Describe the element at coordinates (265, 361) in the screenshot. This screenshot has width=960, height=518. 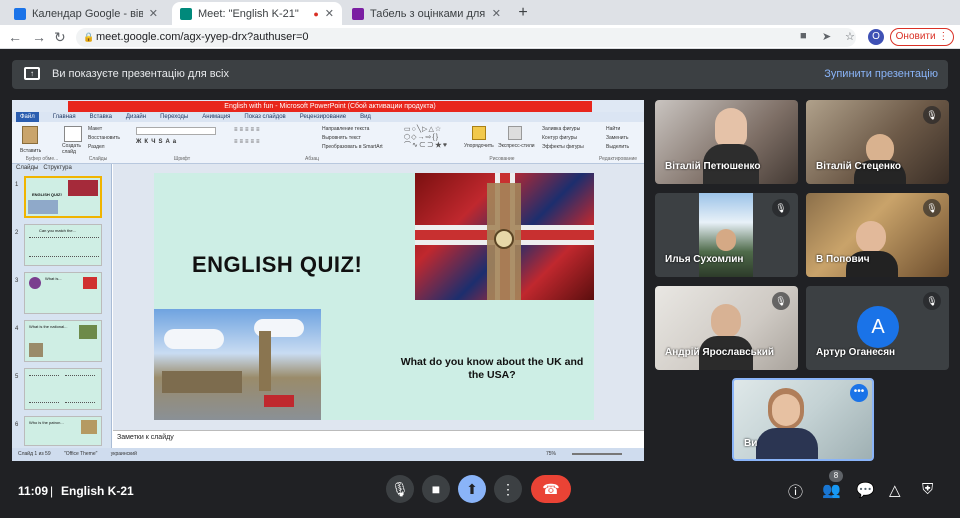
I see `tower` at that location.